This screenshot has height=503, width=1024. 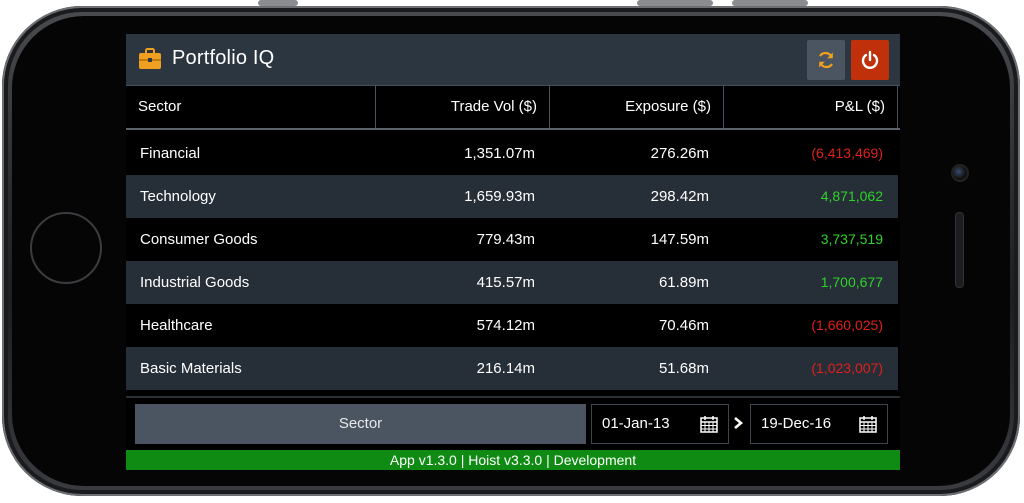 I want to click on start-date-value: 01-Jan-13, so click(x=636, y=423).